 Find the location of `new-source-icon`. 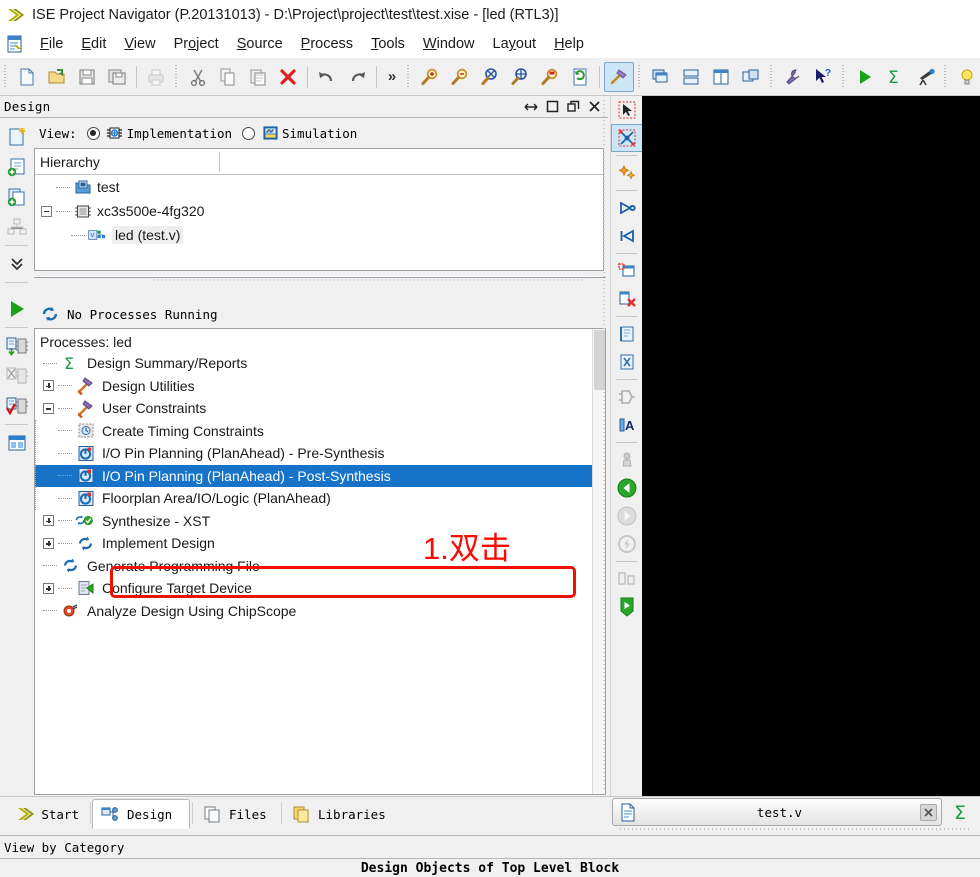

new-source-icon is located at coordinates (16, 137).